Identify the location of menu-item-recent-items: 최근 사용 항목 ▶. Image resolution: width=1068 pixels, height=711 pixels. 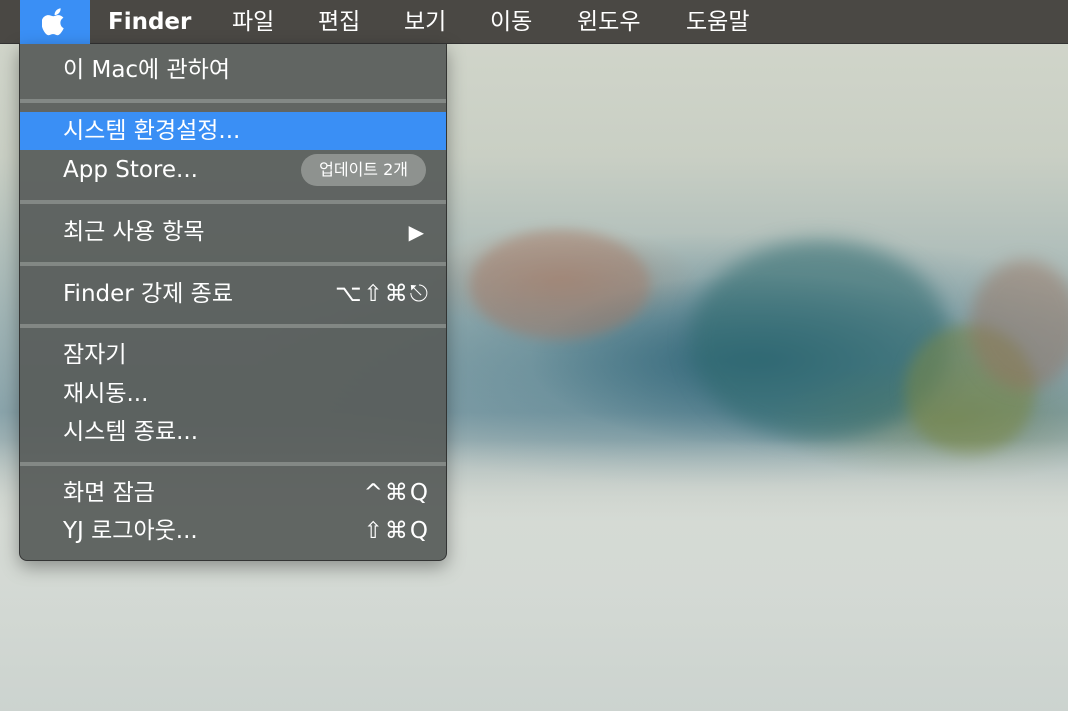
(233, 232).